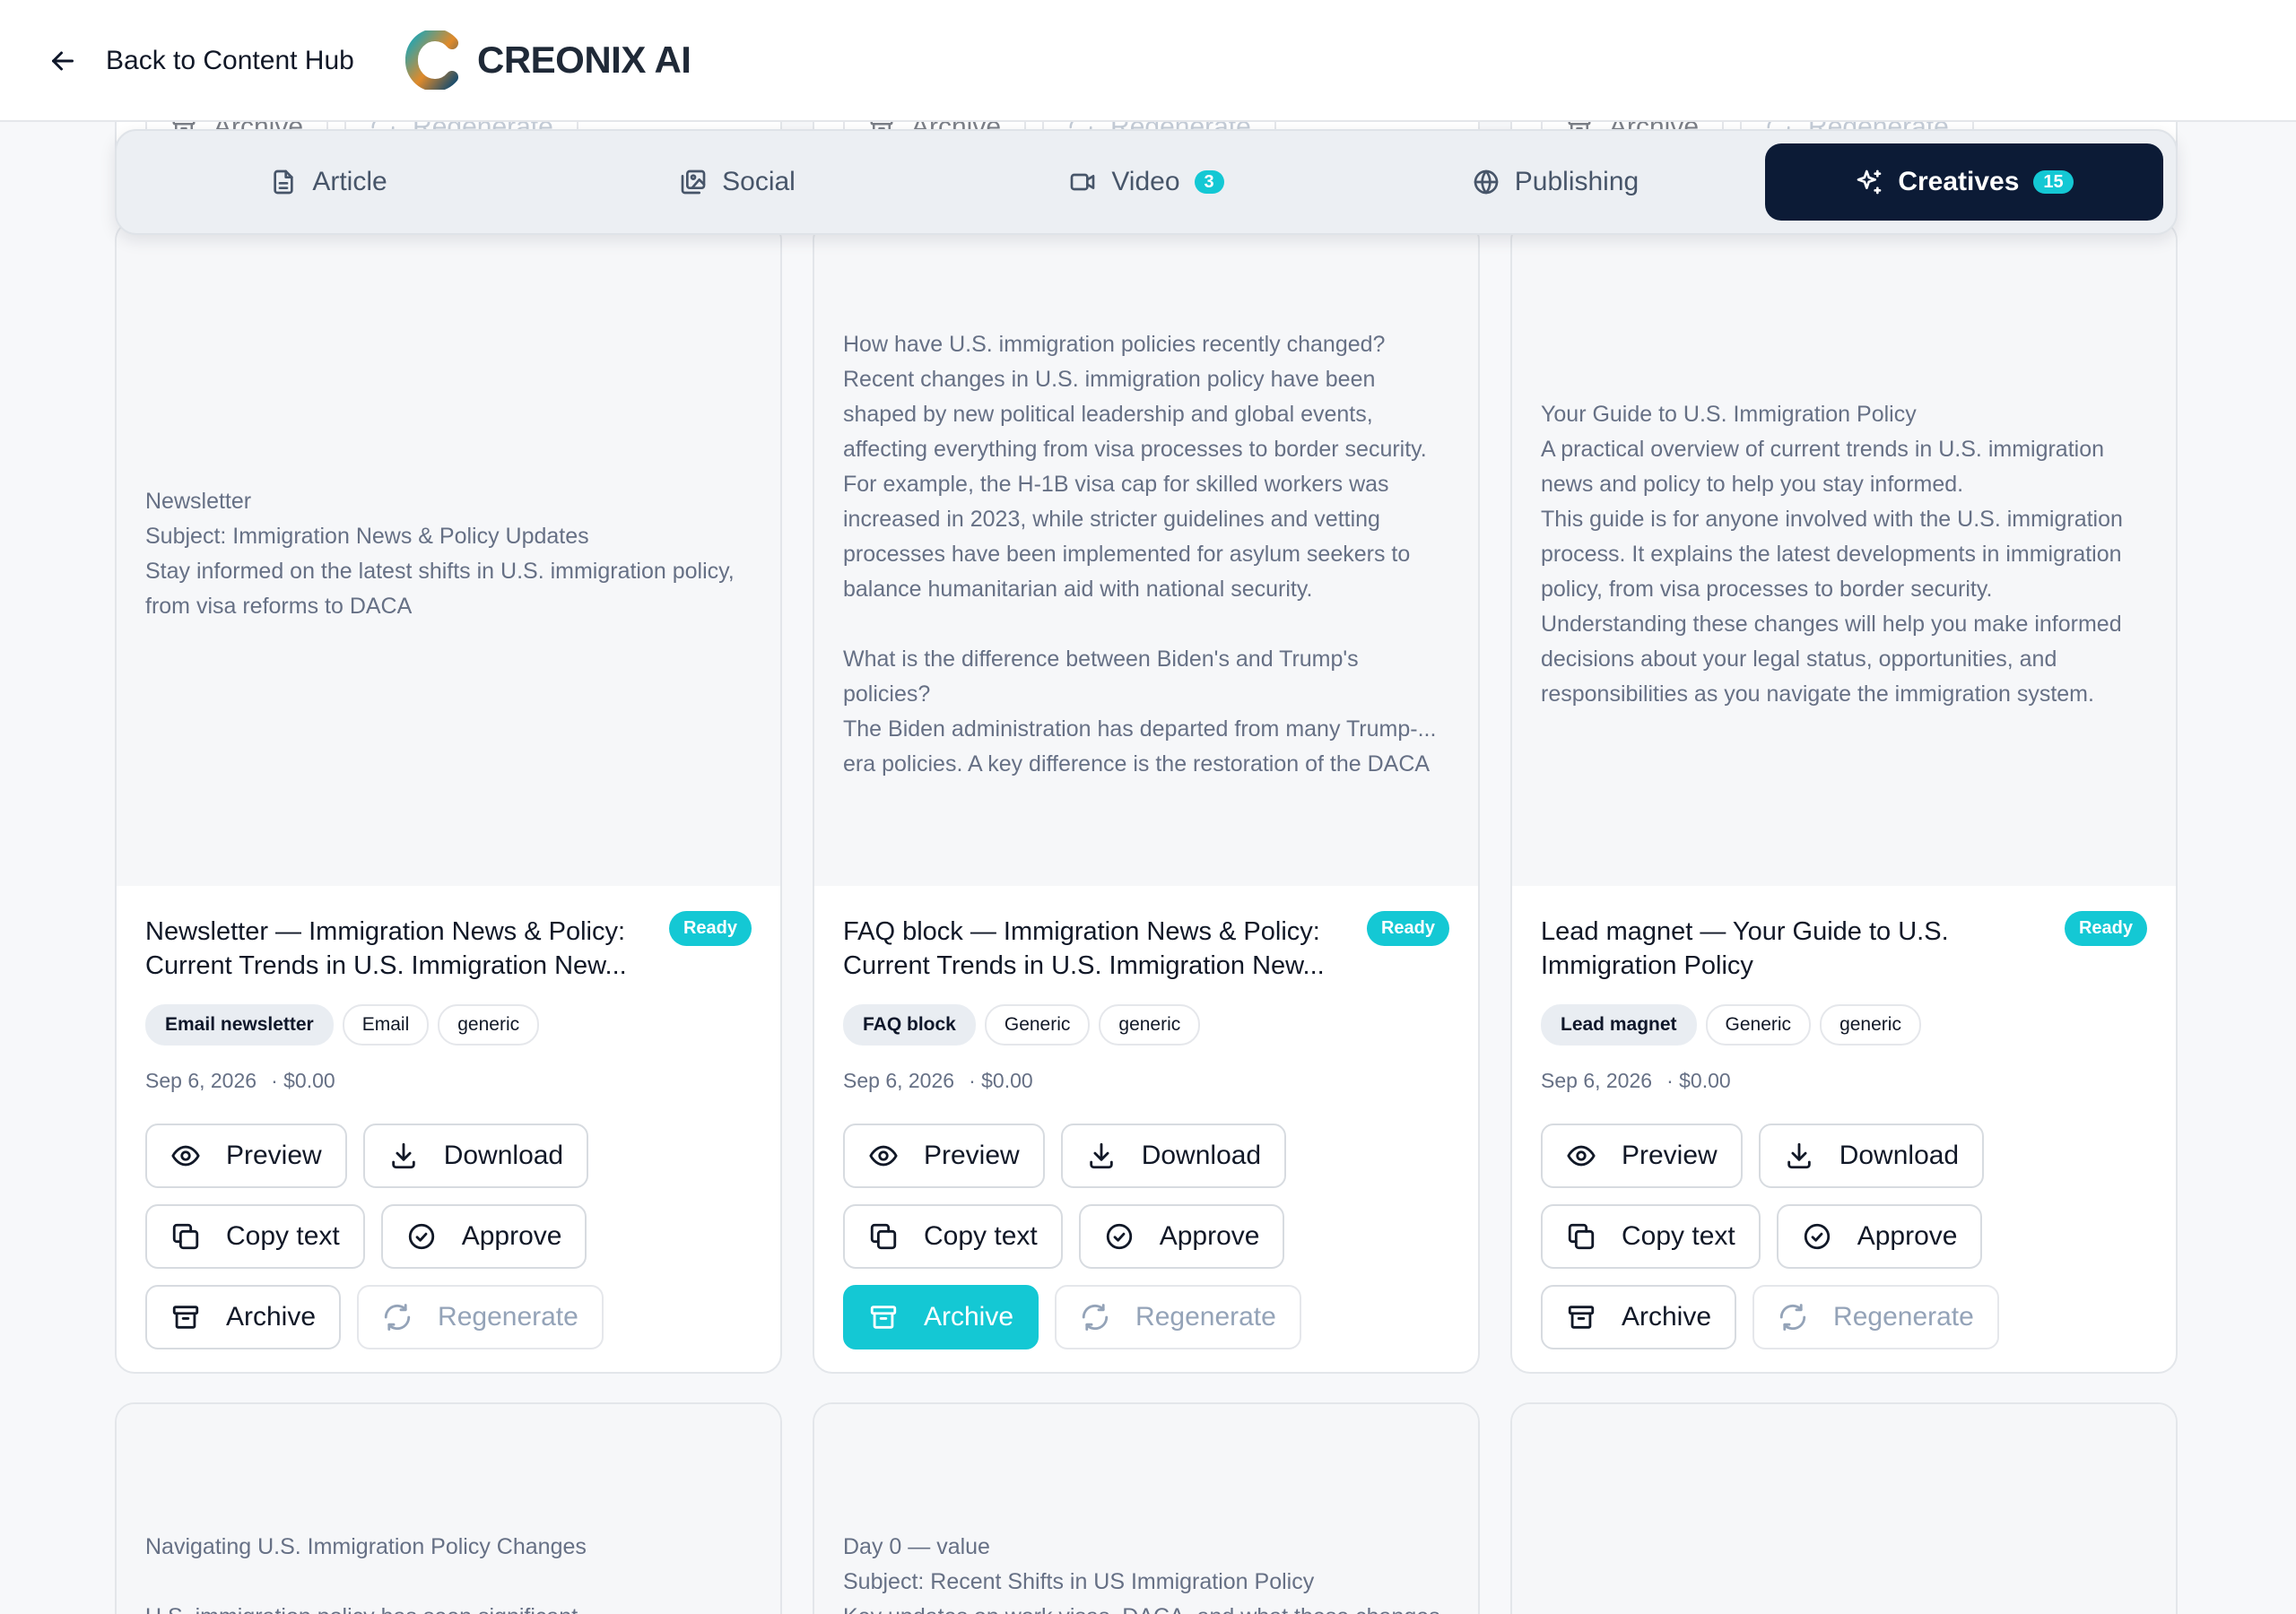  What do you see at coordinates (1148, 61) in the screenshot?
I see `top-header: Back to Content Hub CREONIX AI` at bounding box center [1148, 61].